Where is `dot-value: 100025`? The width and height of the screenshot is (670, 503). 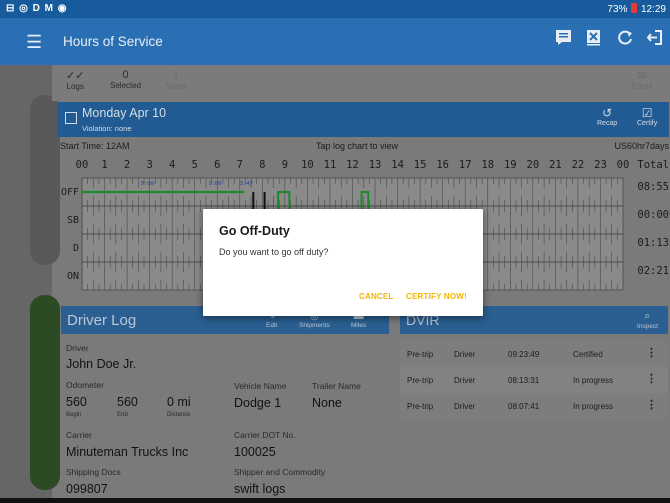
dot-value: 100025 is located at coordinates (255, 452).